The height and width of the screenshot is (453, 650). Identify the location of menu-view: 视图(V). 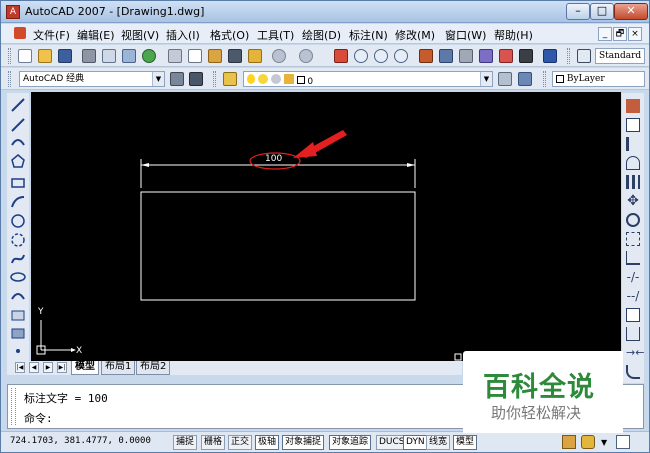
(140, 35).